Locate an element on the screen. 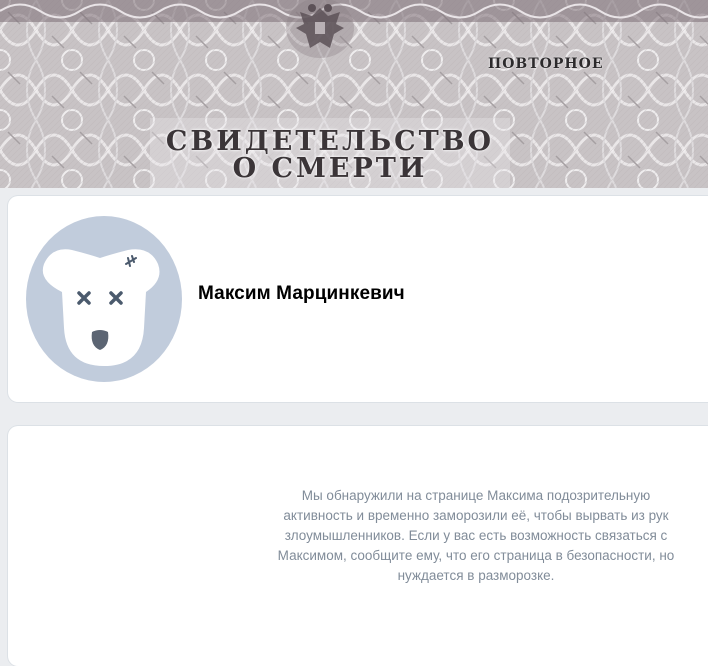 The height and width of the screenshot is (666, 708). cover-stamp-text: ПОВТОРНОЕ is located at coordinates (546, 64).